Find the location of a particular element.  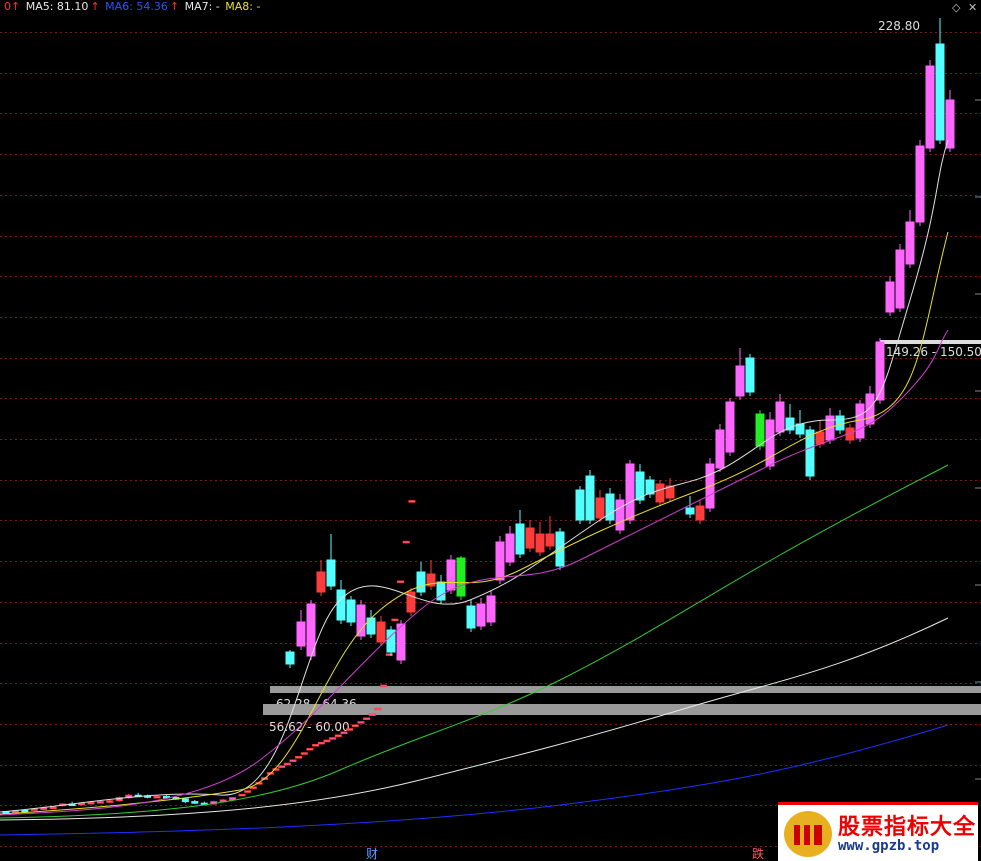

zone-label: 56.62 - 60.00 is located at coordinates (309, 727).